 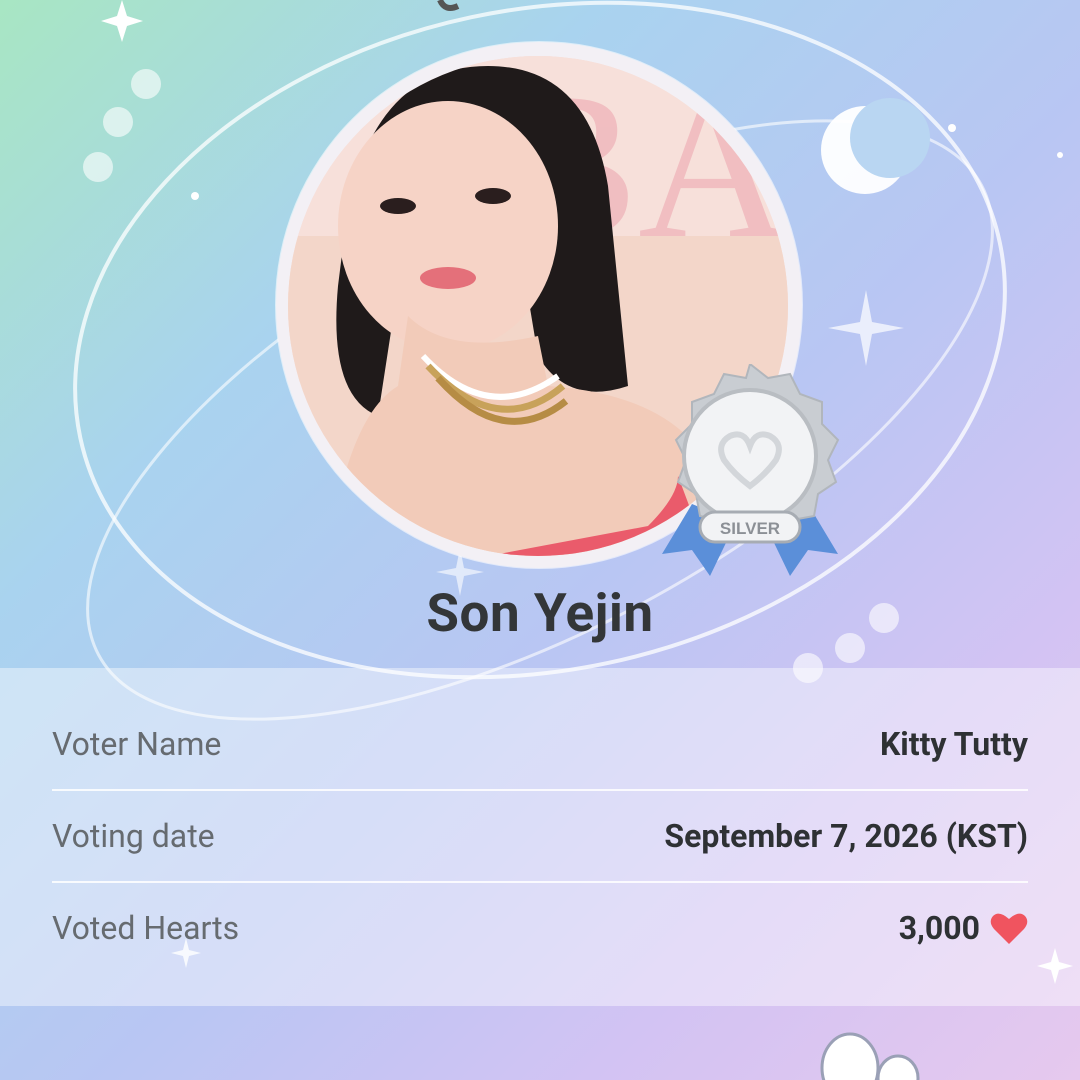 What do you see at coordinates (540, 613) in the screenshot?
I see `idol-name: Son Yejin` at bounding box center [540, 613].